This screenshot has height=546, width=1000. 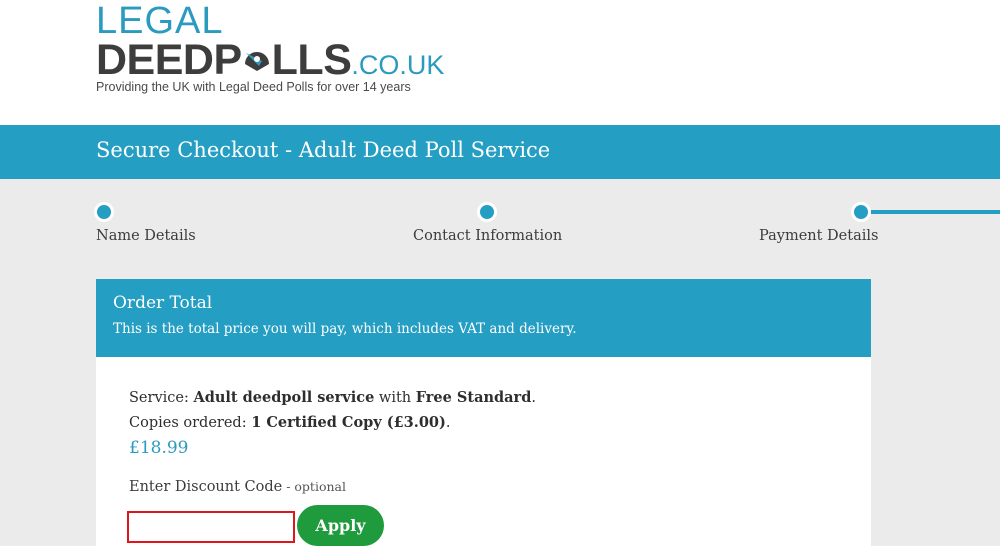 I want to click on logo-lls: LLS, so click(x=311, y=60).